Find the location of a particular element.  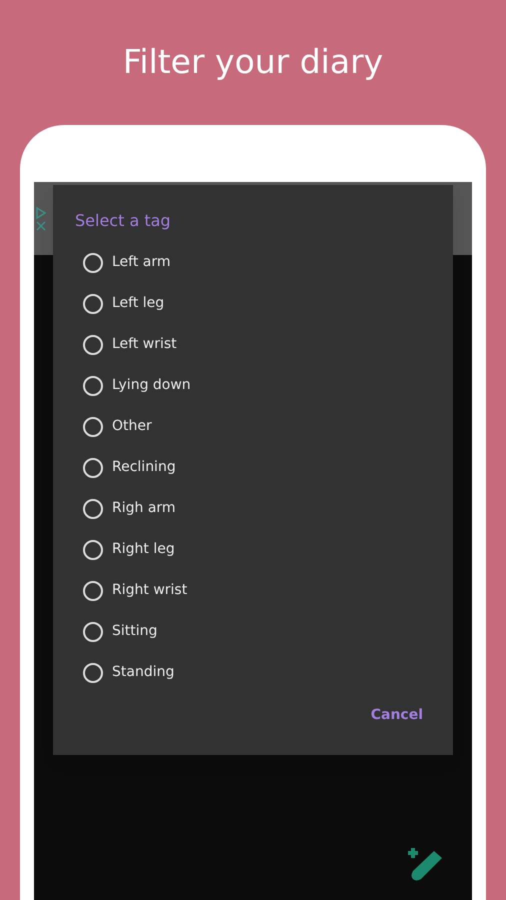

ad-choices-icon is located at coordinates (41, 219).